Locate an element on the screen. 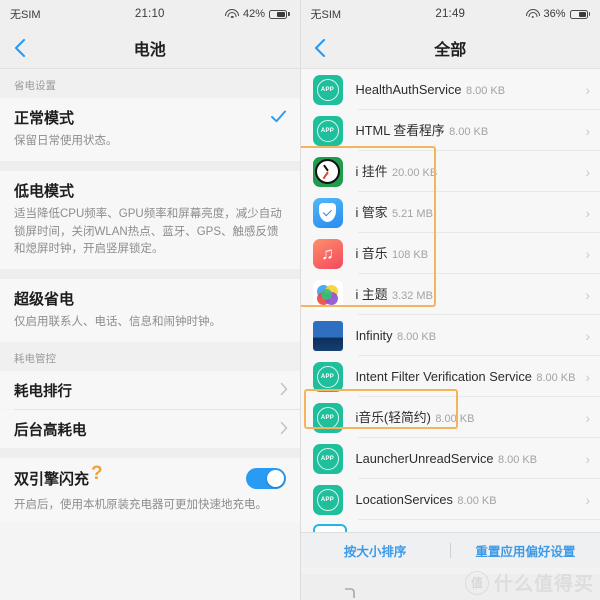 The image size is (600, 600). app-name: LauncherUnreadService is located at coordinates (424, 458).